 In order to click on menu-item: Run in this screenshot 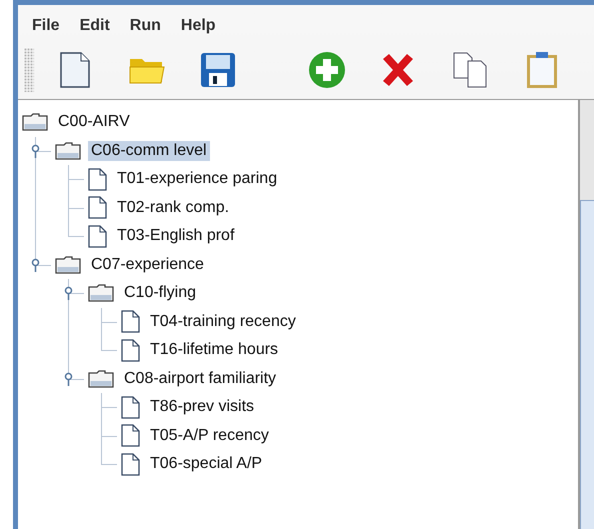, I will do `click(145, 26)`.